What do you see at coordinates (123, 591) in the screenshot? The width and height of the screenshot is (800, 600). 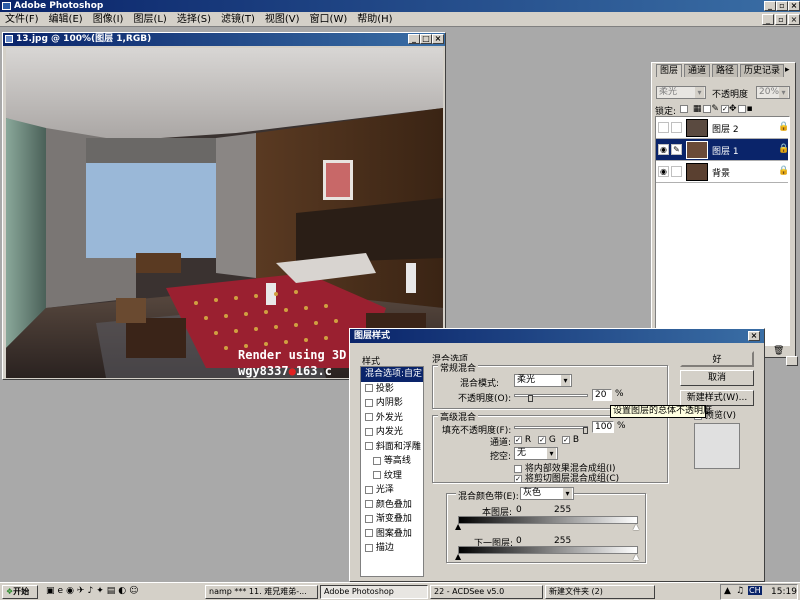 I see `app4-icon: ◐` at bounding box center [123, 591].